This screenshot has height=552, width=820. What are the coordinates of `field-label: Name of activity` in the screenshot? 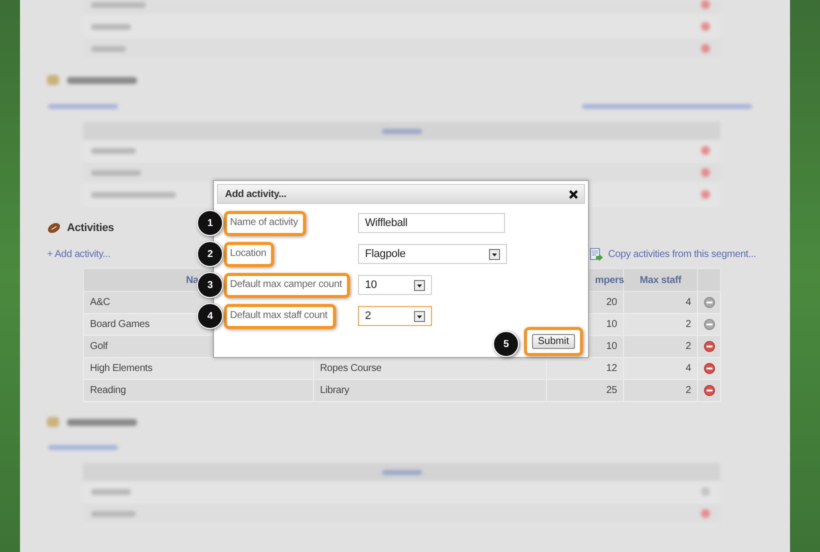 It's located at (265, 223).